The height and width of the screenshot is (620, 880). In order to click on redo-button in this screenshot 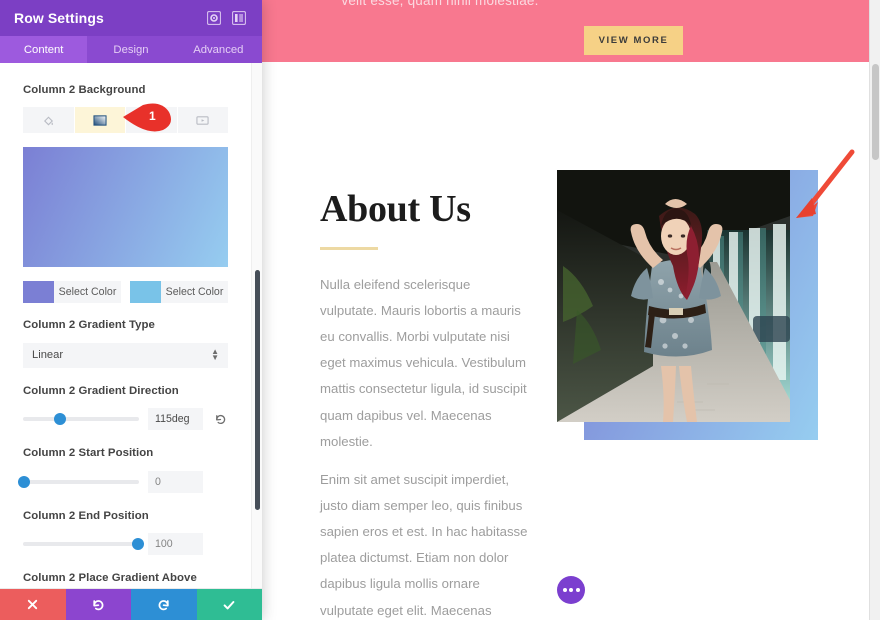, I will do `click(164, 604)`.